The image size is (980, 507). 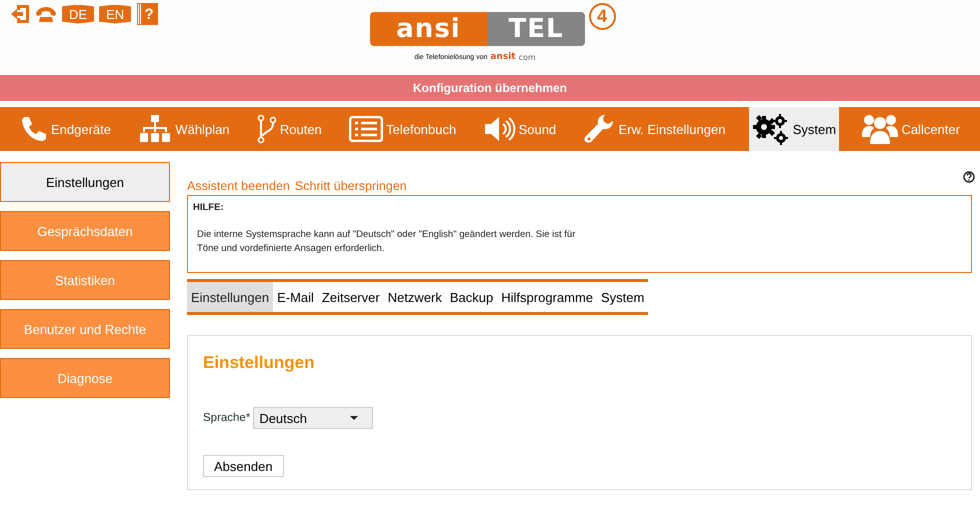 What do you see at coordinates (259, 363) in the screenshot?
I see `panel-title: Einstellungen` at bounding box center [259, 363].